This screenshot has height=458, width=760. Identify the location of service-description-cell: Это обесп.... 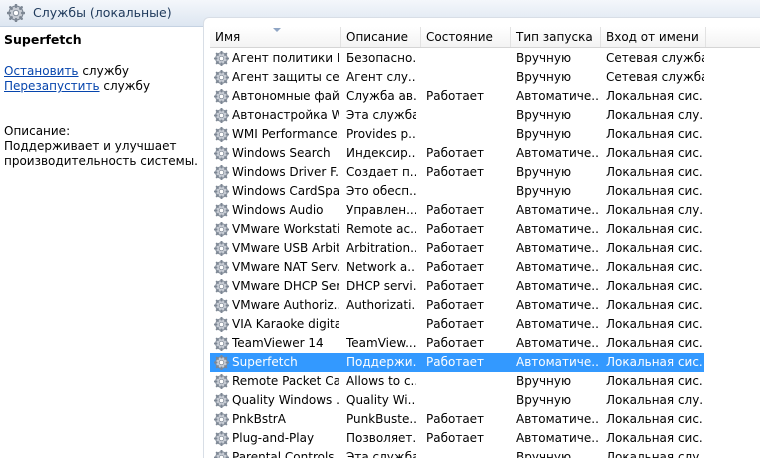
(381, 191).